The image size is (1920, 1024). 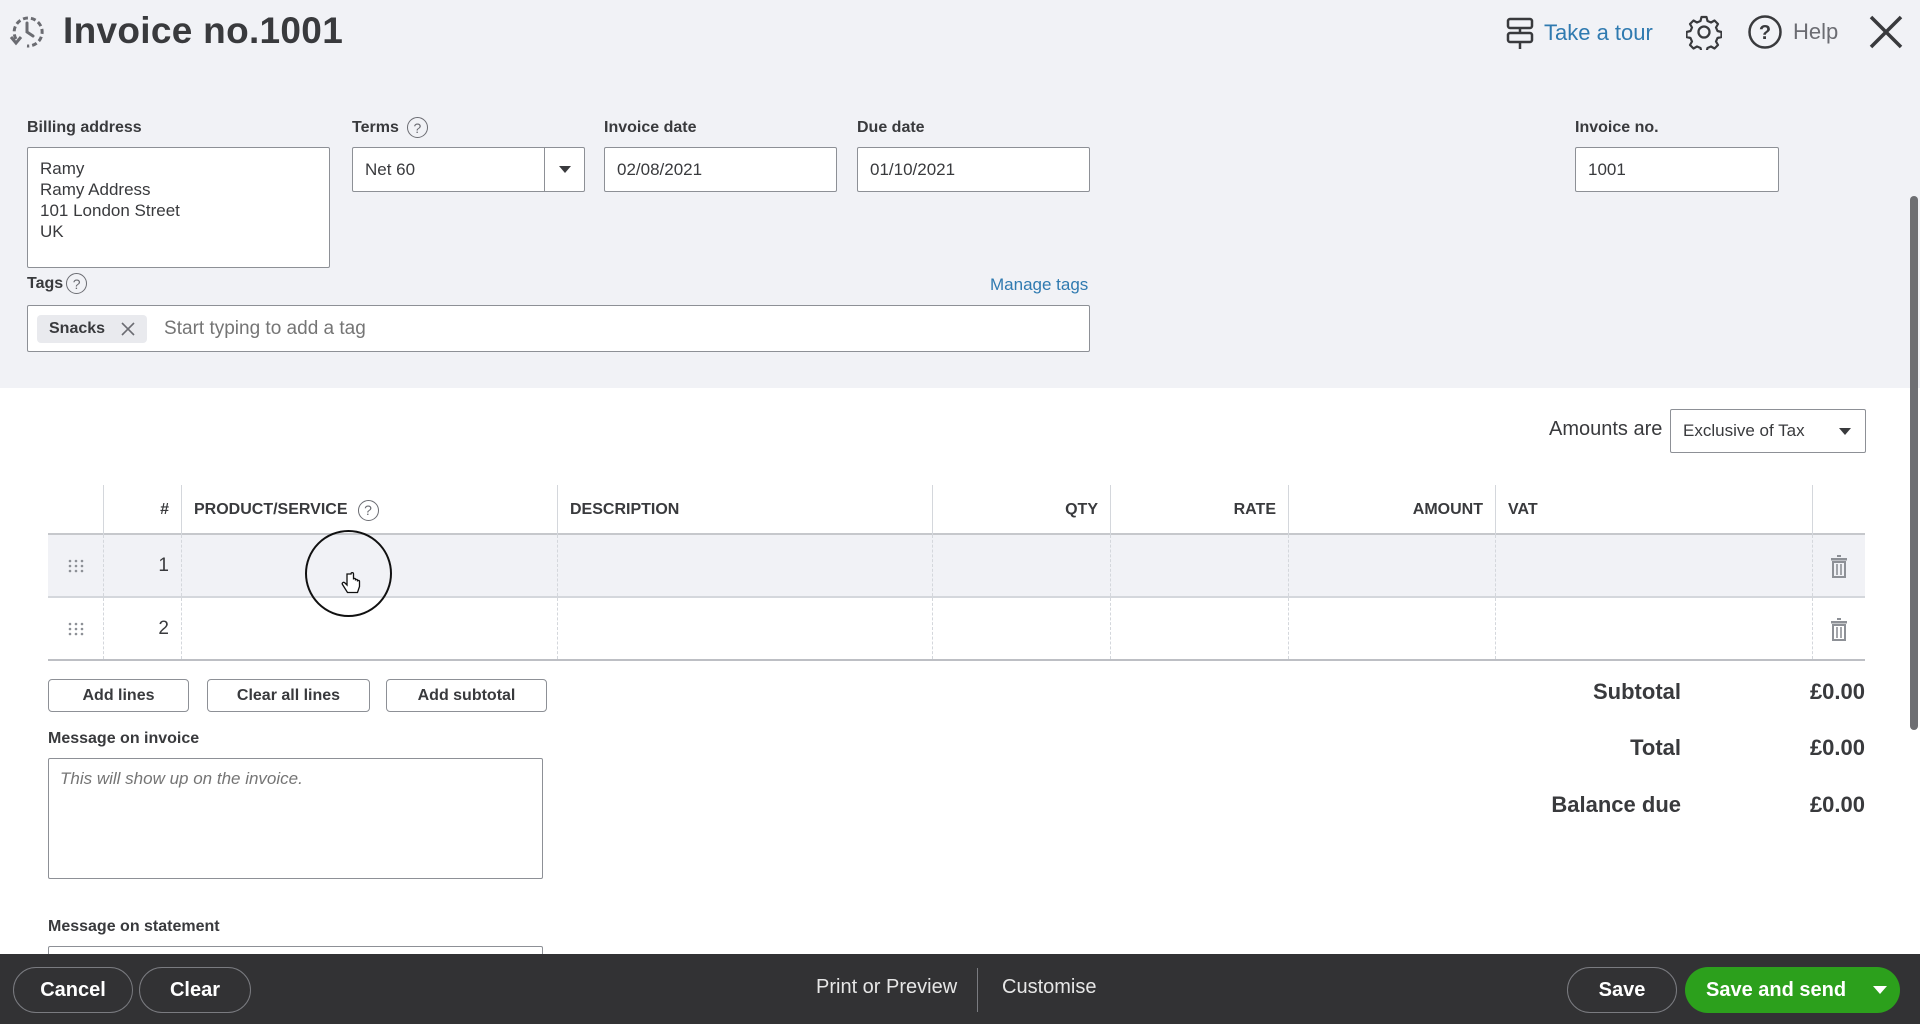 I want to click on invoice-date-label: Invoice date, so click(x=650, y=127).